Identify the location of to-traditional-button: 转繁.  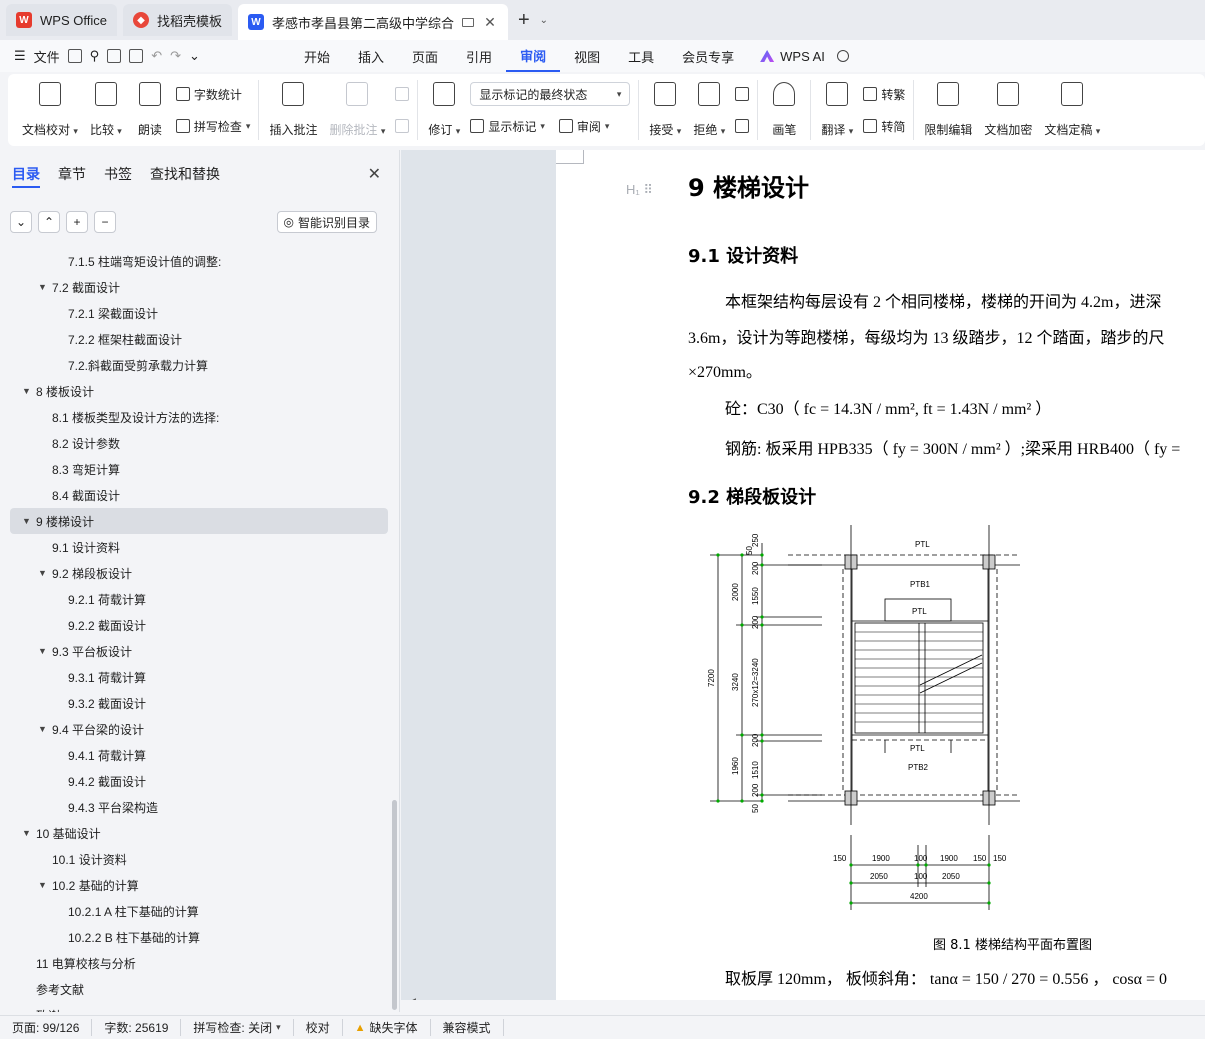
(884, 94).